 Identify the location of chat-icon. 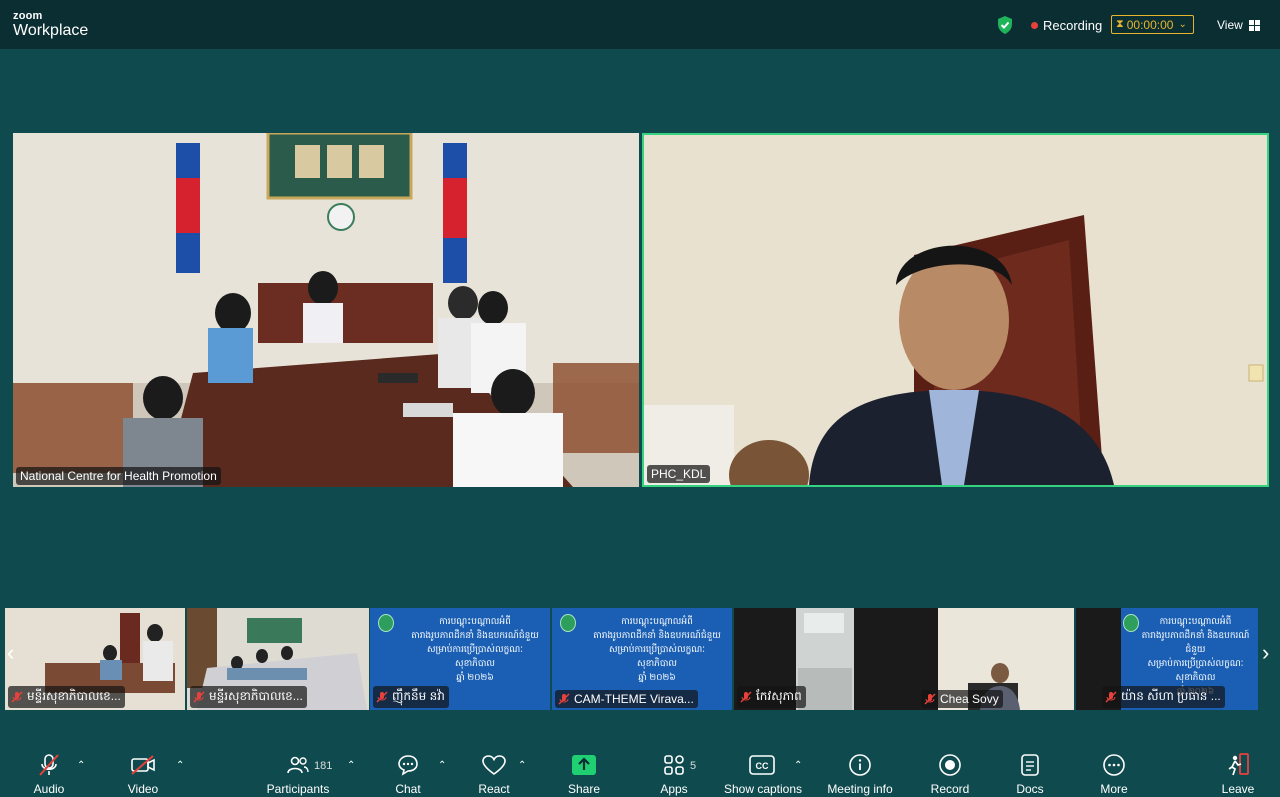
(408, 765).